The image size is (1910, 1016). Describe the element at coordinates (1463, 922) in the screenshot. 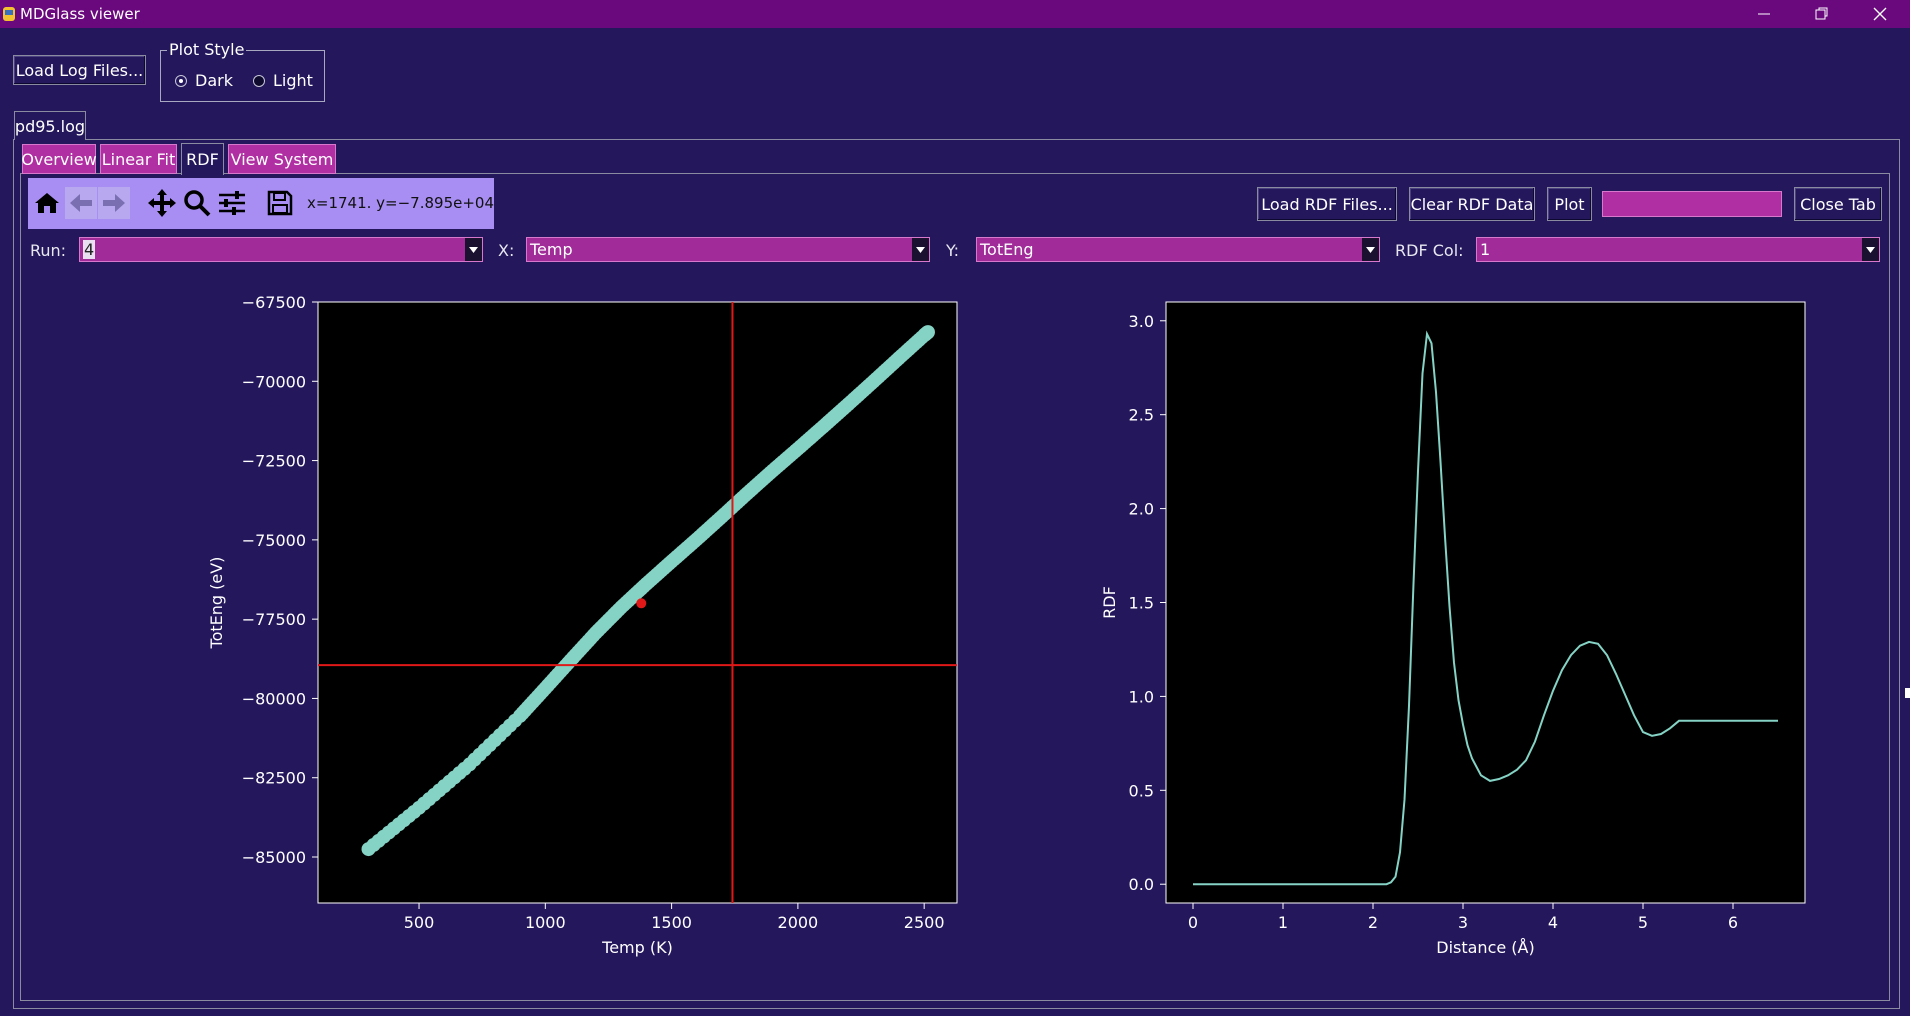

I see `rdf-plot-xtick-label: 3` at that location.